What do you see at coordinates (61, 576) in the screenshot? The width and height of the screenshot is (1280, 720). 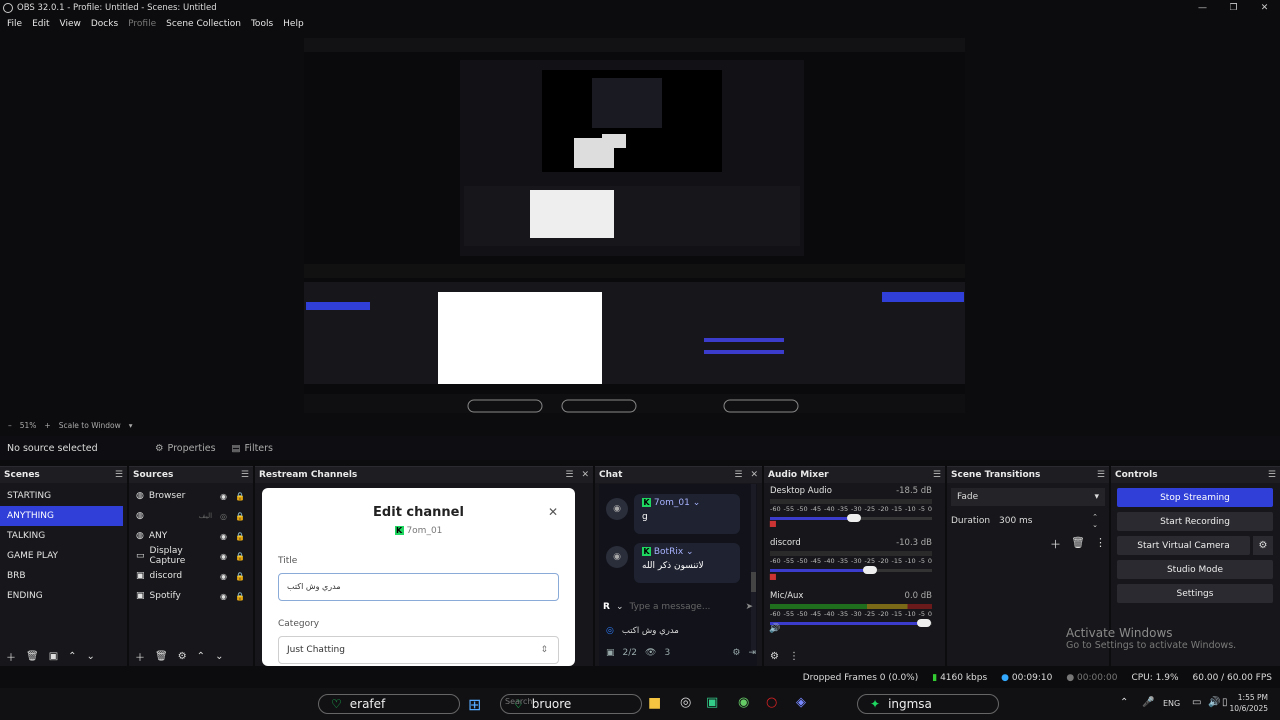 I see `scene-item-brb: BRB` at bounding box center [61, 576].